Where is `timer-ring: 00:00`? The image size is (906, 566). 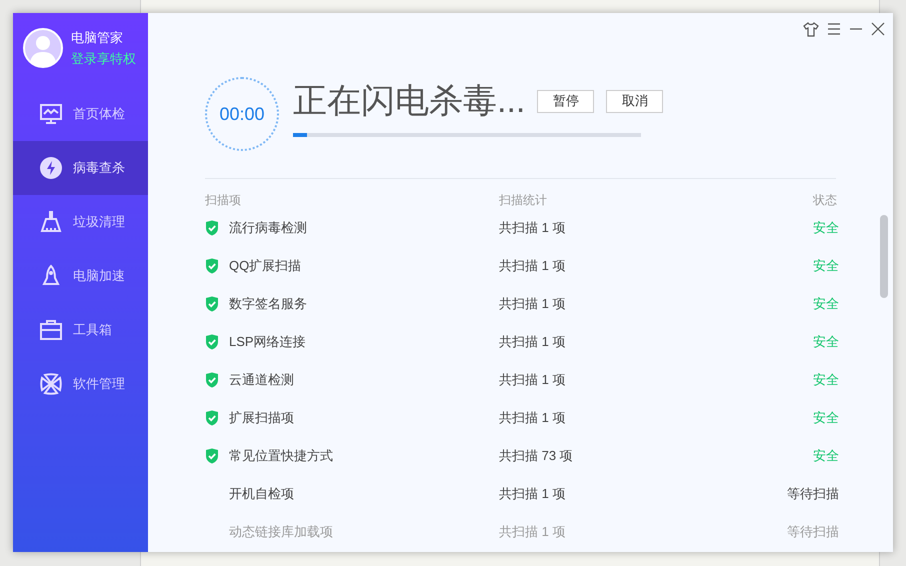 timer-ring: 00:00 is located at coordinates (242, 114).